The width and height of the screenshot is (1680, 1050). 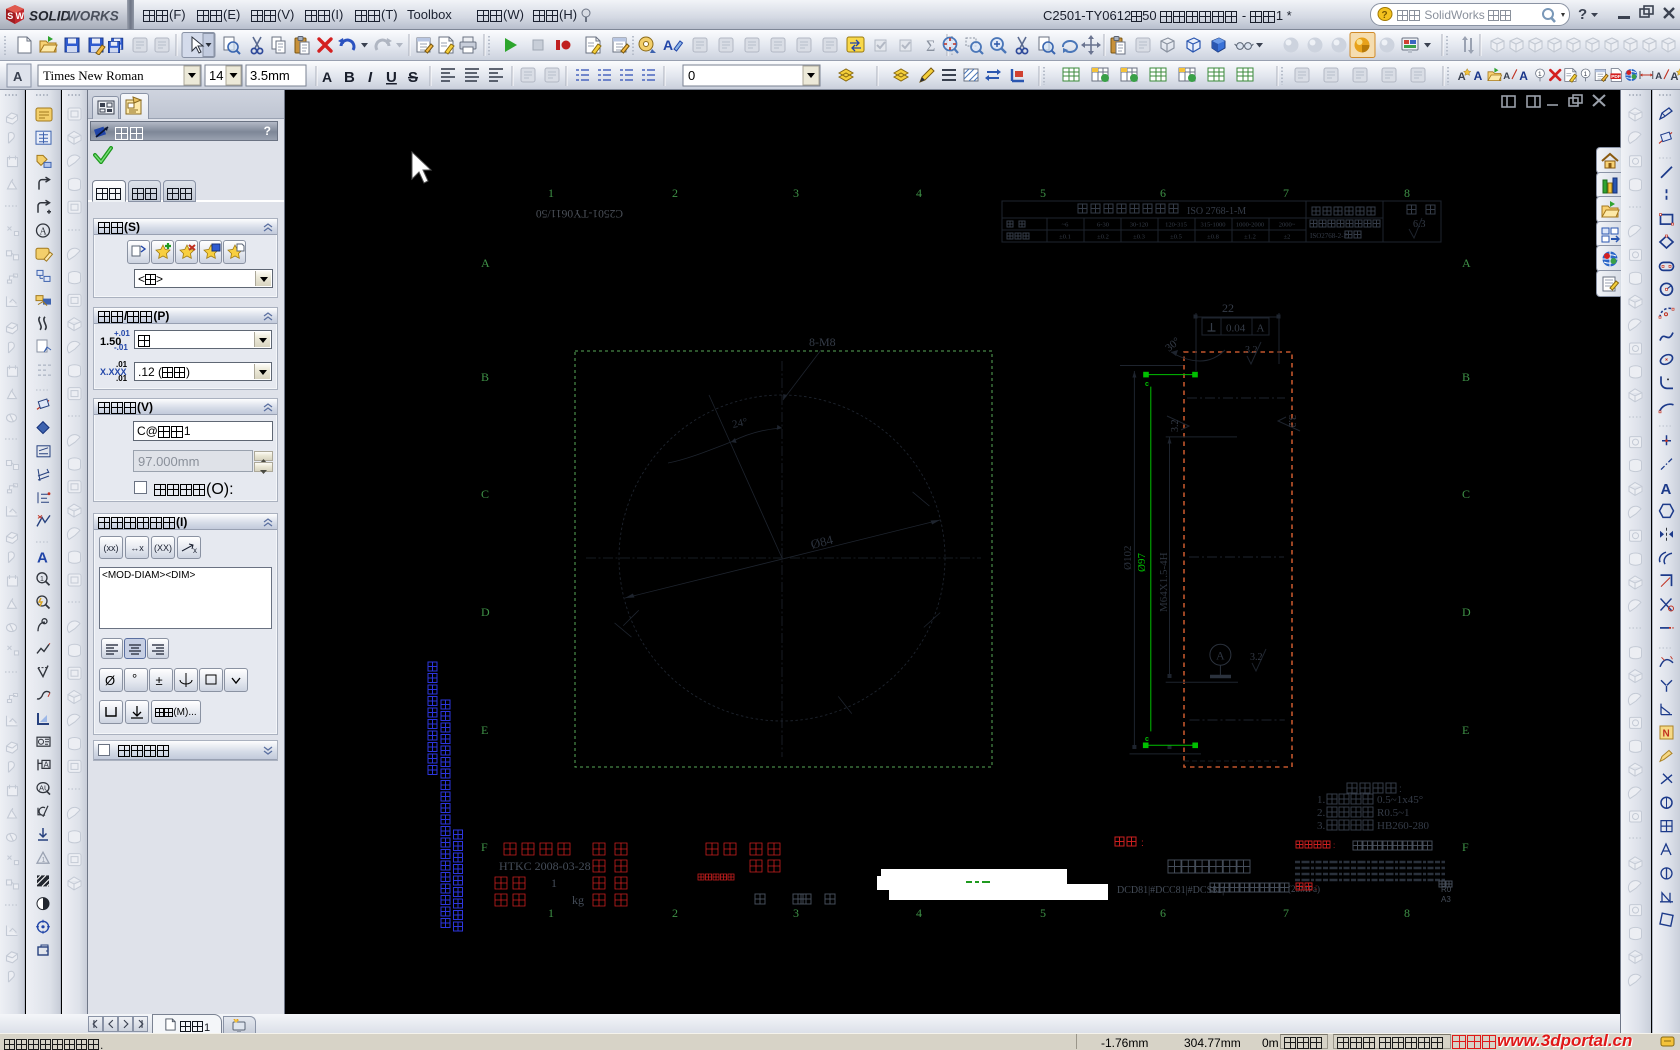 I want to click on svg-text: HTKC 2008-03-28, so click(x=545, y=866).